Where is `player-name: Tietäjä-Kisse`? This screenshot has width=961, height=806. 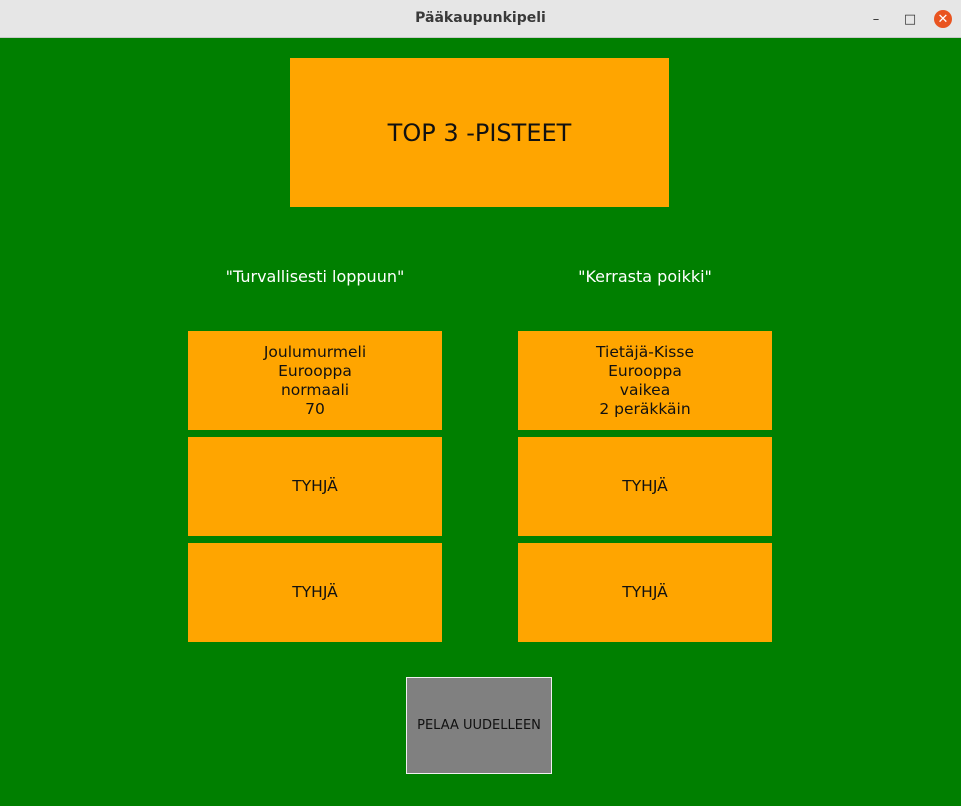 player-name: Tietäjä-Kisse is located at coordinates (645, 351).